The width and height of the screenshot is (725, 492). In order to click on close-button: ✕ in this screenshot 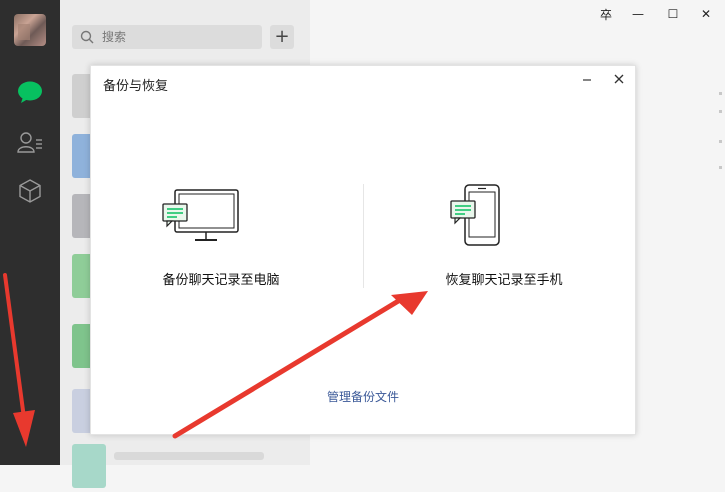, I will do `click(706, 14)`.